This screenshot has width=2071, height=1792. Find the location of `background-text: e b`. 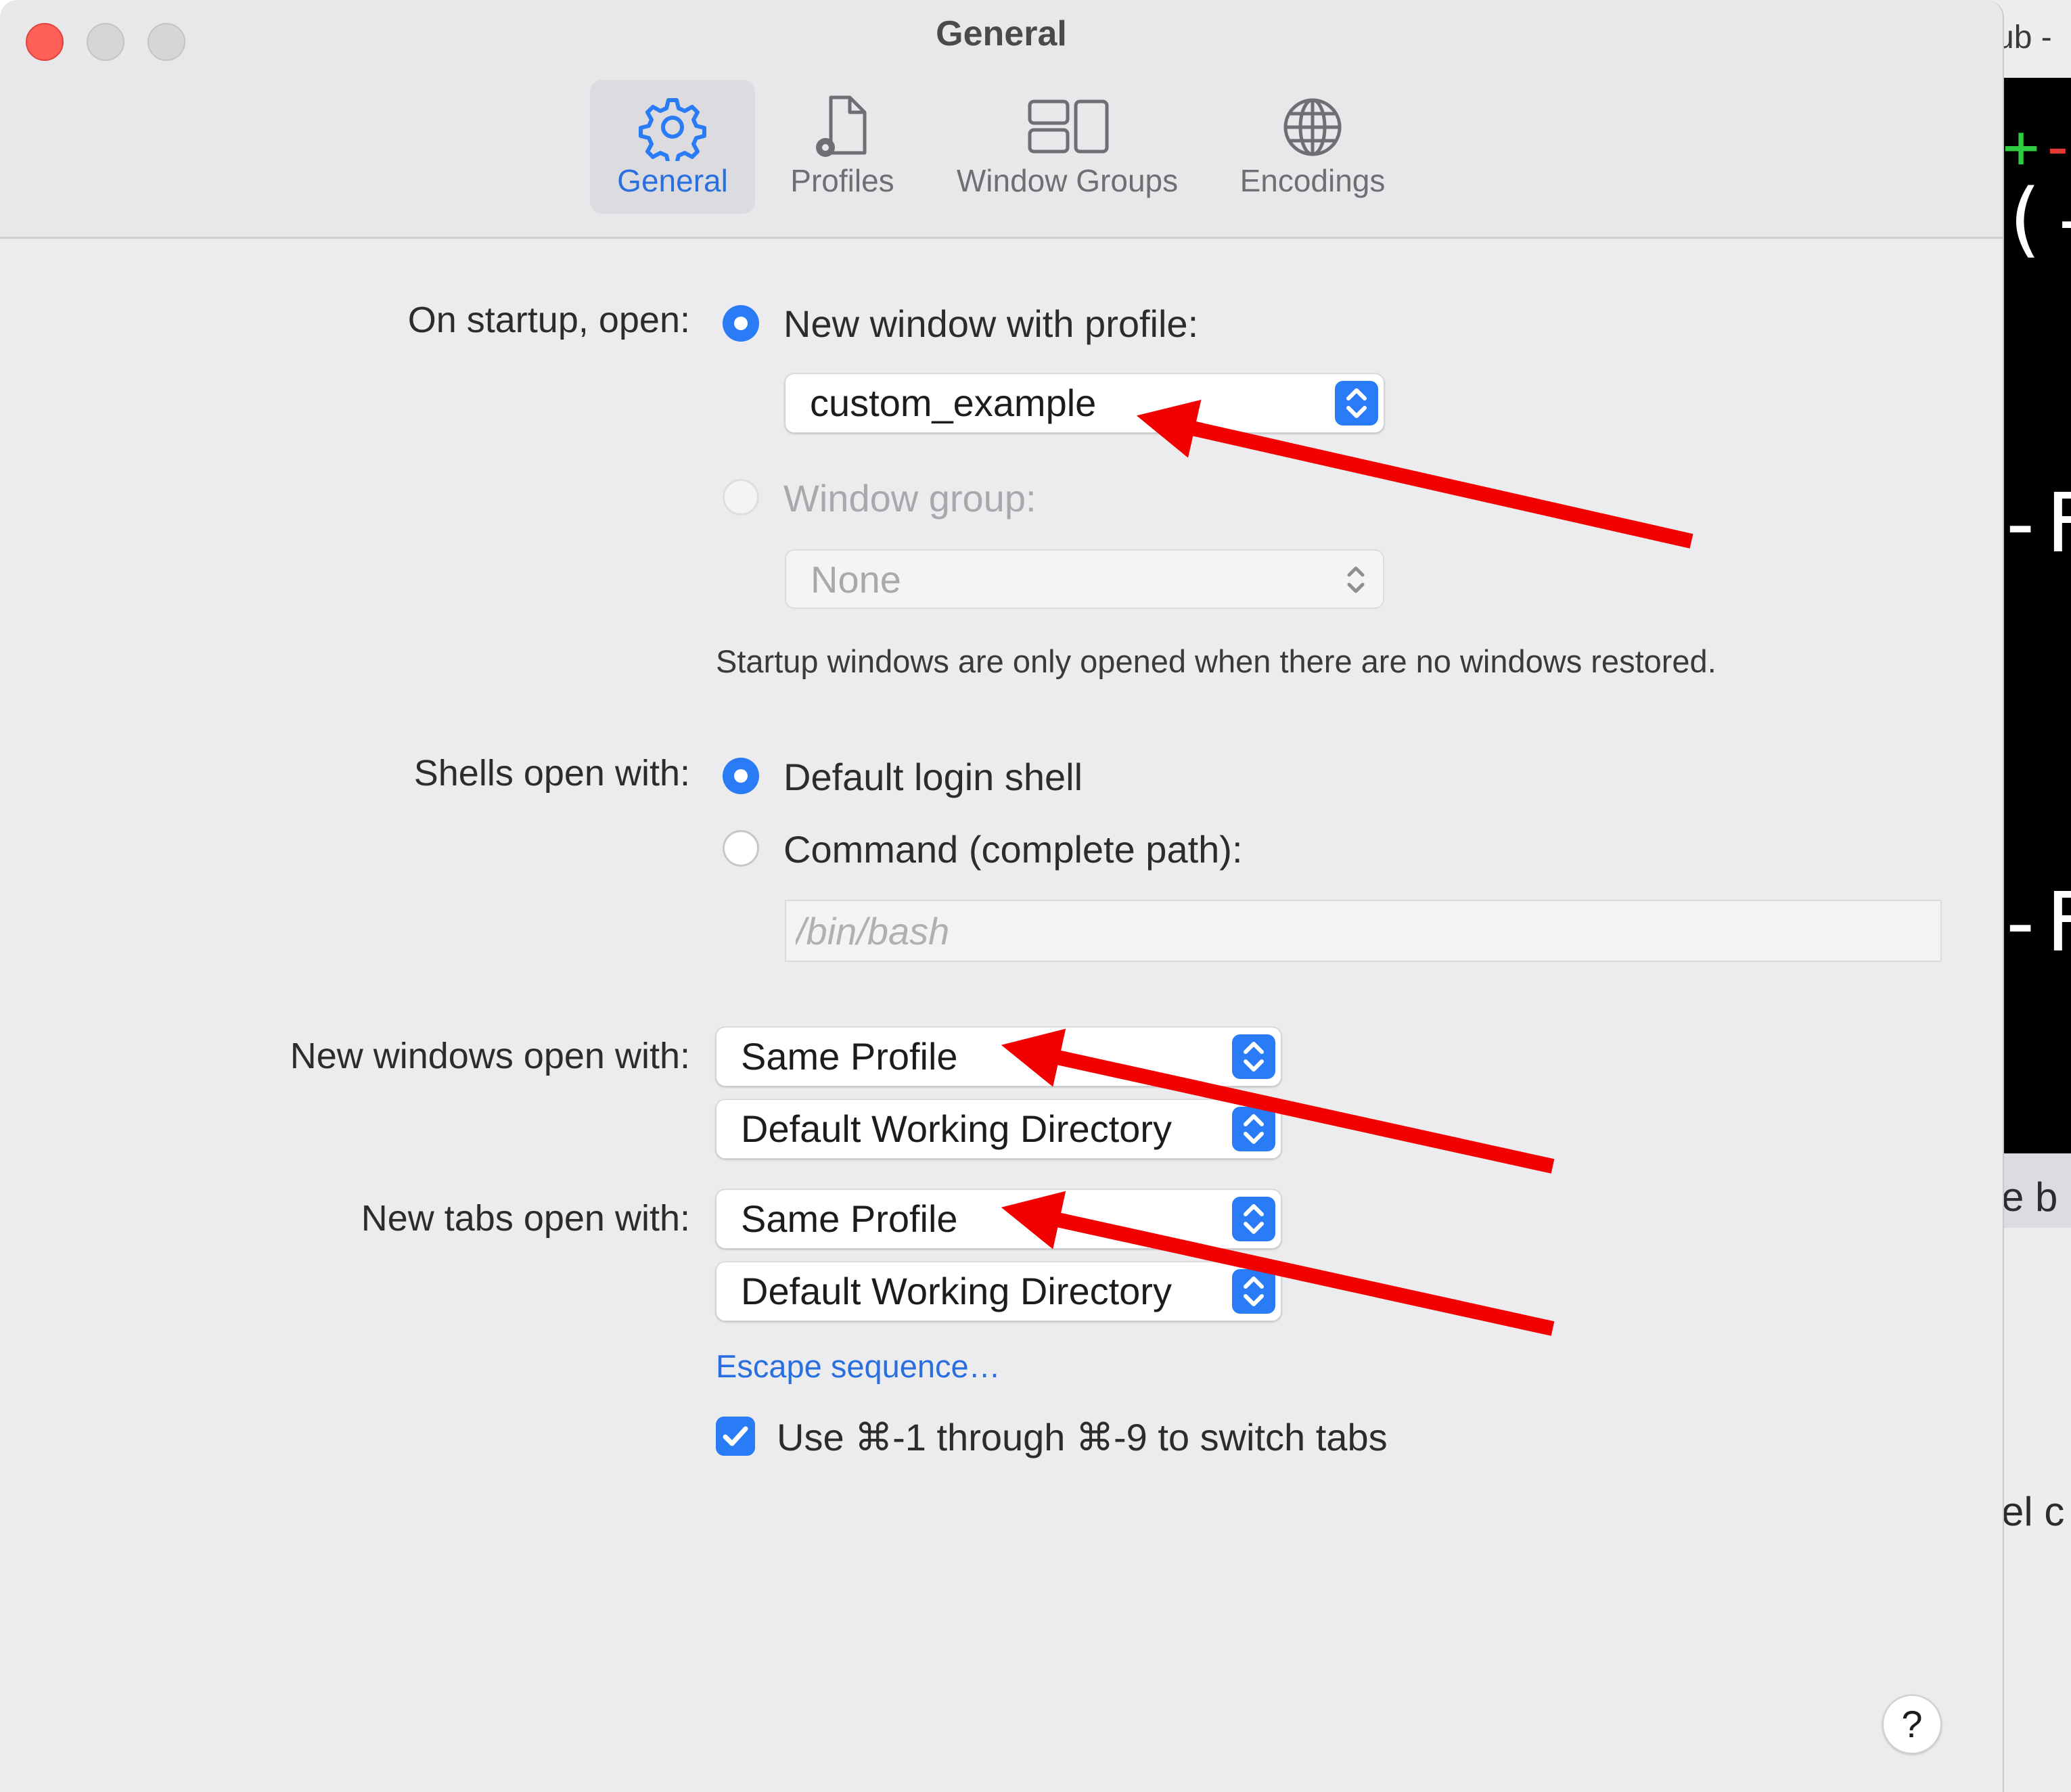

background-text: e b is located at coordinates (2029, 1197).